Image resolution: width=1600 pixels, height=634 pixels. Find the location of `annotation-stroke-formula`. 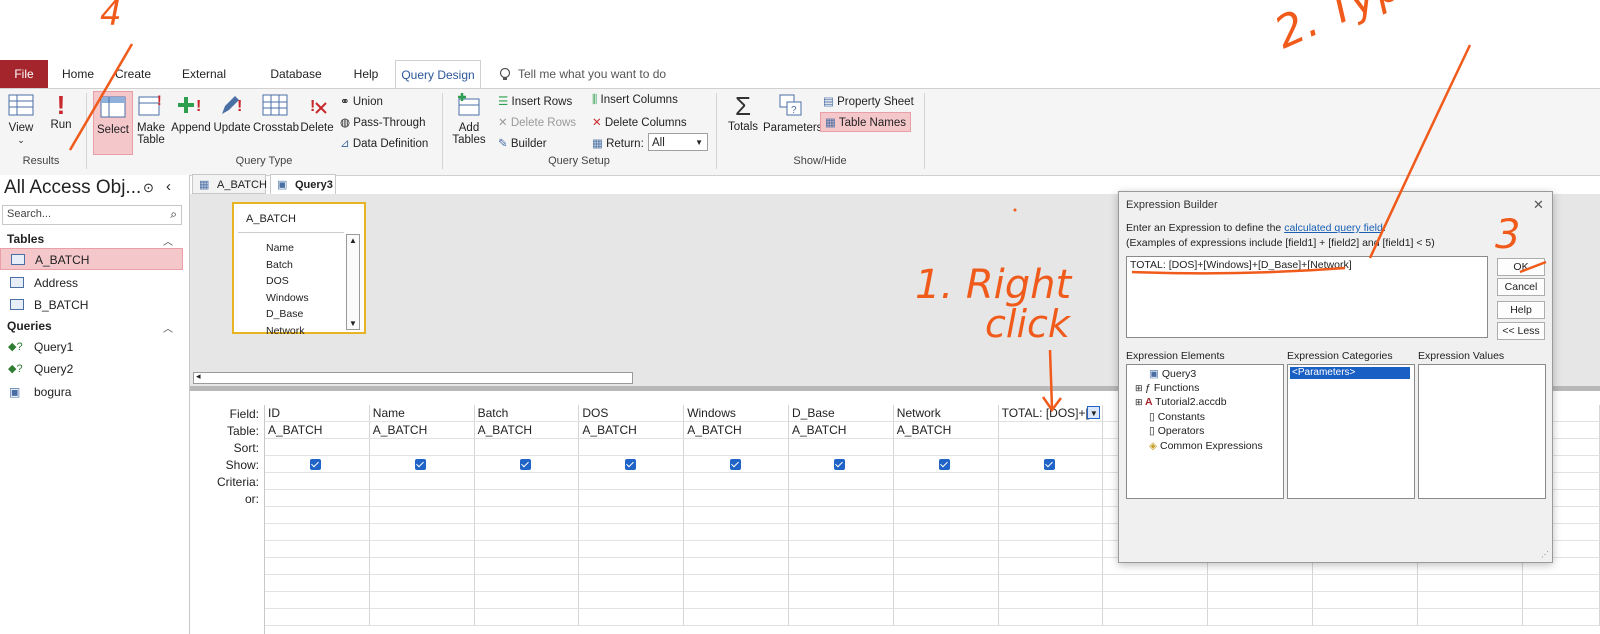

annotation-stroke-formula is located at coordinates (1420, 151).